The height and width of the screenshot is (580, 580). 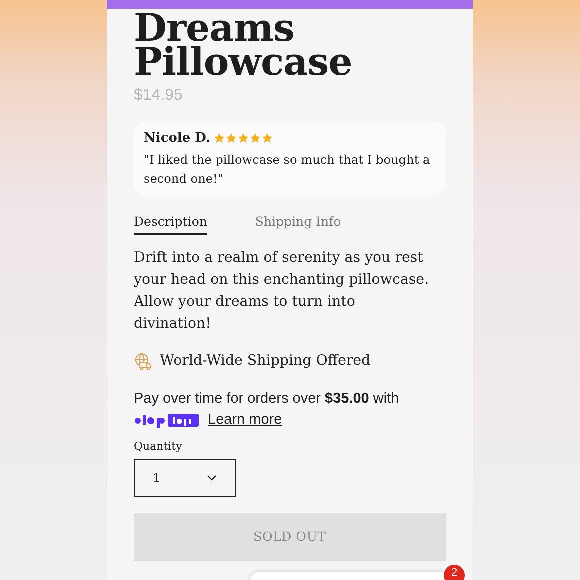 I want to click on product-price: $14.95, so click(x=158, y=96).